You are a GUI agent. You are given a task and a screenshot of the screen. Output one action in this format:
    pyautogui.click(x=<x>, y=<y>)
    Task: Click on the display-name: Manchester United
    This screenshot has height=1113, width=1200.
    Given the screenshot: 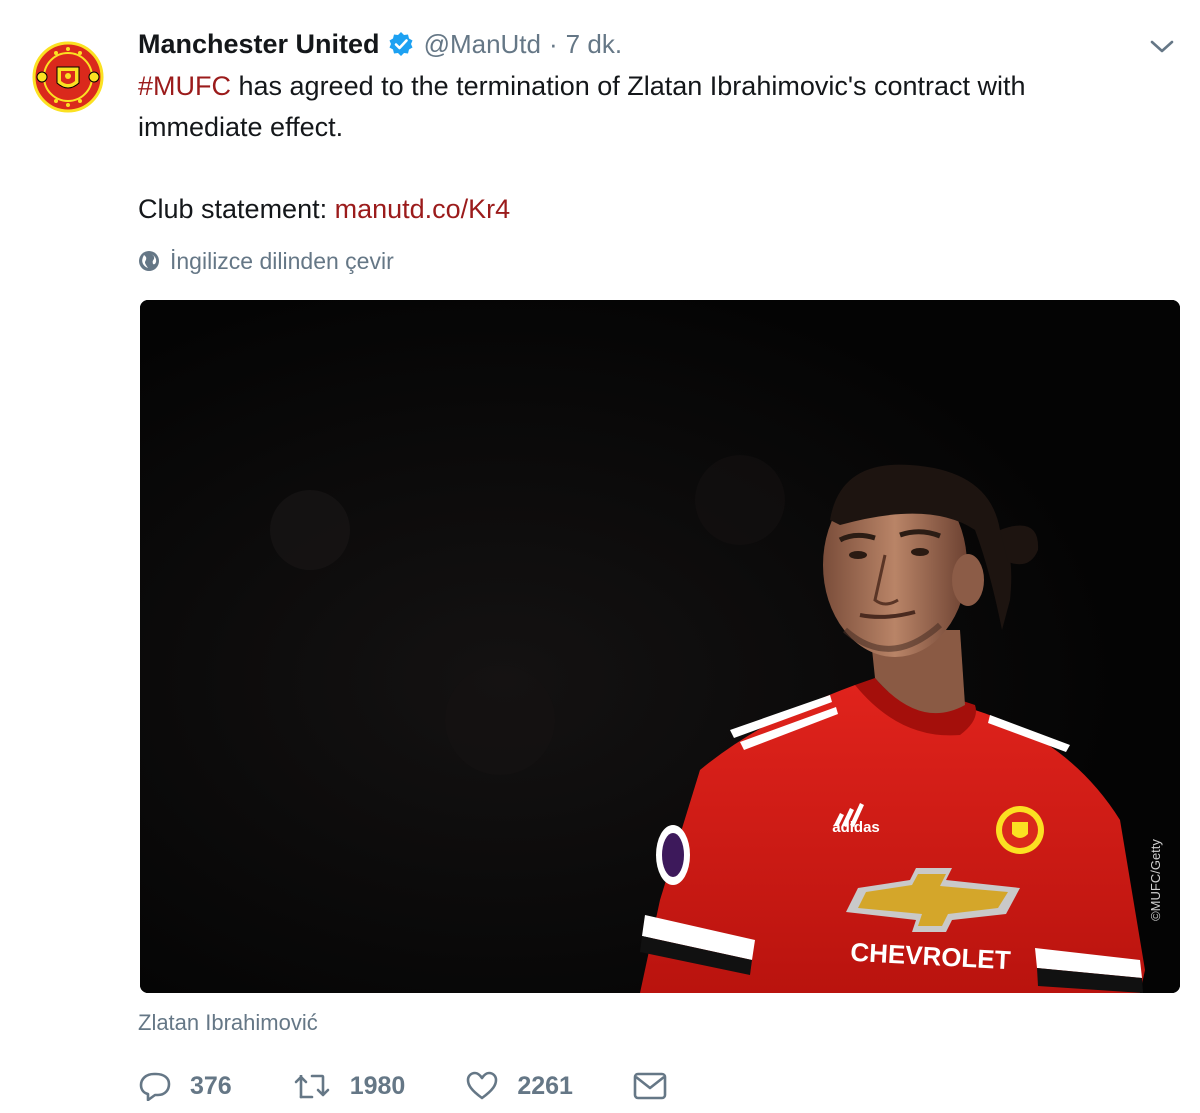 What is the action you would take?
    pyautogui.click(x=259, y=44)
    